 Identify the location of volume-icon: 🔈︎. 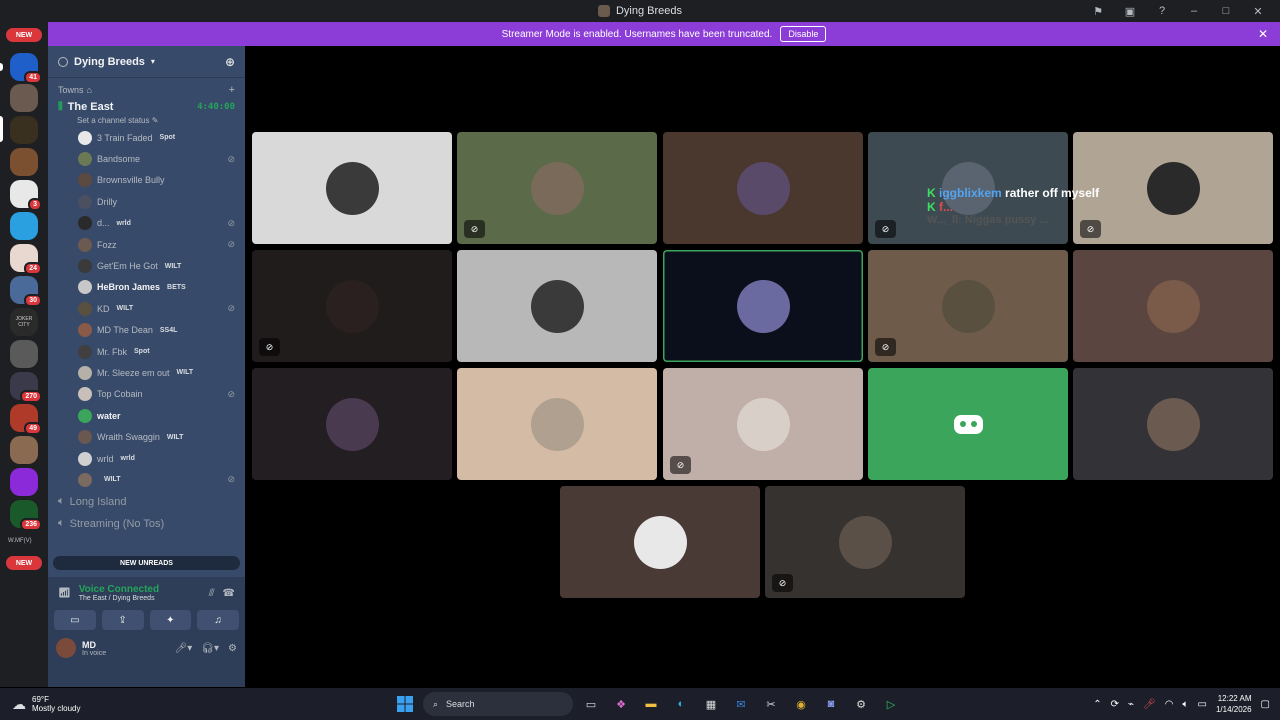
(1186, 704).